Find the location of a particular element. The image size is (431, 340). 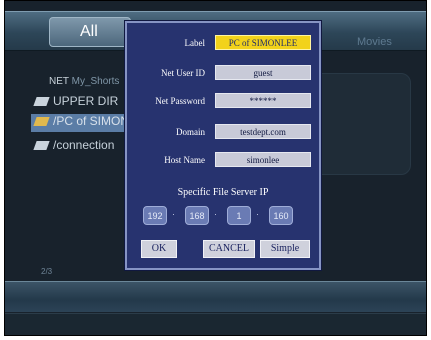

user-id-row: Net User ID guest is located at coordinates (223, 74).